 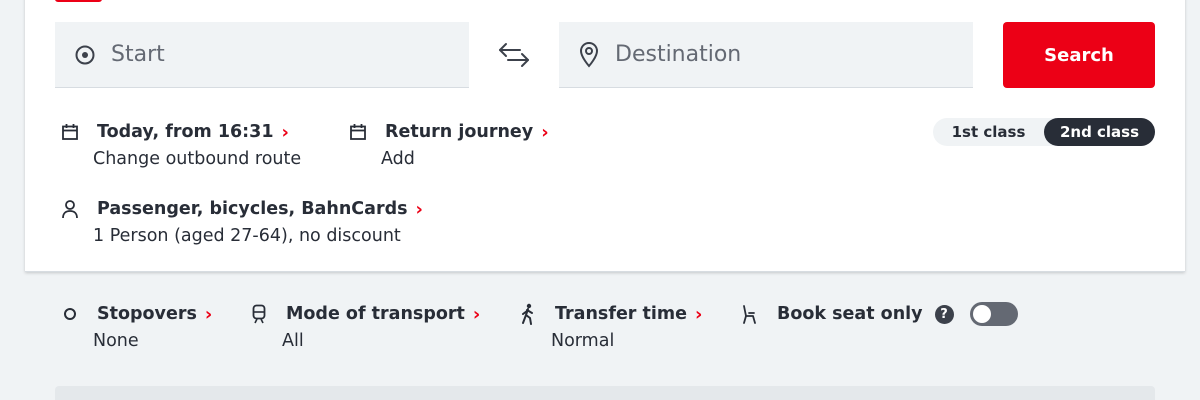 I want to click on start-field, so click(x=262, y=55).